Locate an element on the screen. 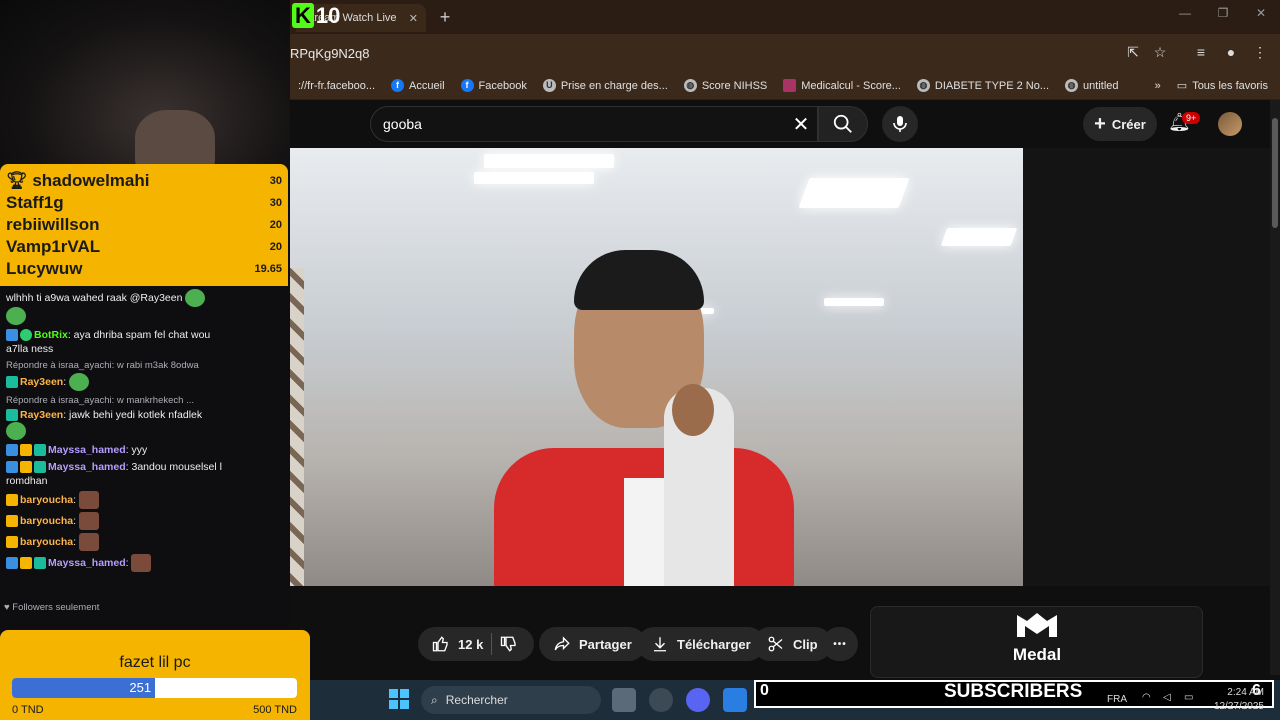 This screenshot has height=720, width=1280. search-icon: ⌕ is located at coordinates (434, 699).